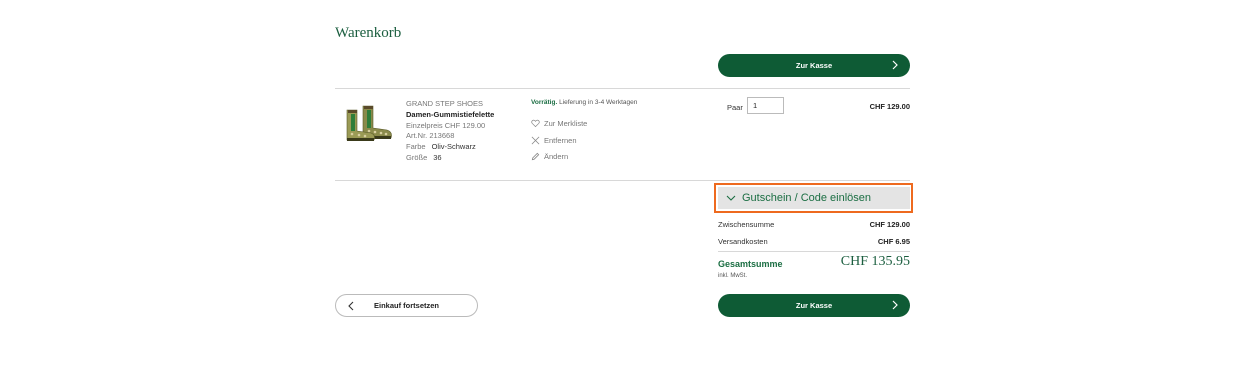 The width and height of the screenshot is (1250, 371). I want to click on divider-middle, so click(622, 180).